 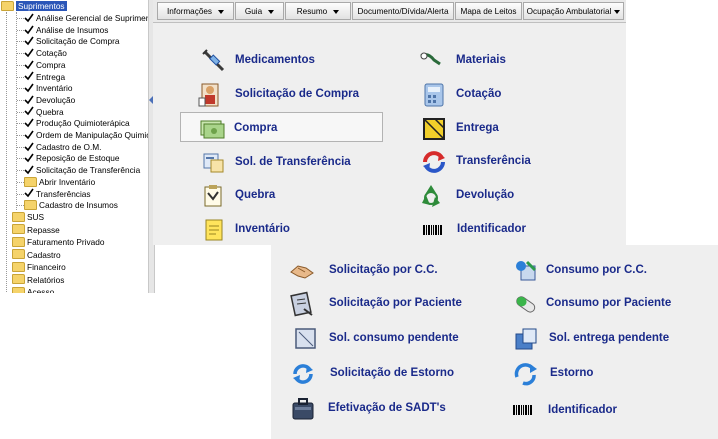 I want to click on tree-node-folder: SUS, so click(x=28, y=217).